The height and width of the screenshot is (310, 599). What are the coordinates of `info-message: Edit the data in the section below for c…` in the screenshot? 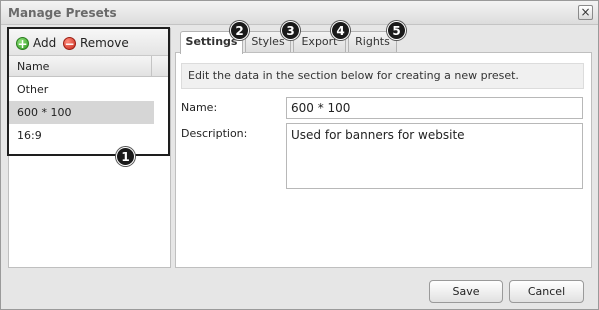 It's located at (382, 76).